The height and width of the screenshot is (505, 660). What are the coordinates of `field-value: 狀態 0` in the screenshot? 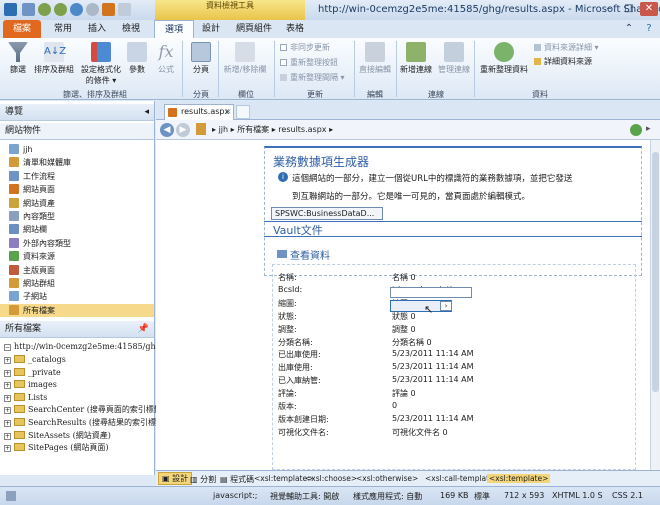 It's located at (404, 316).